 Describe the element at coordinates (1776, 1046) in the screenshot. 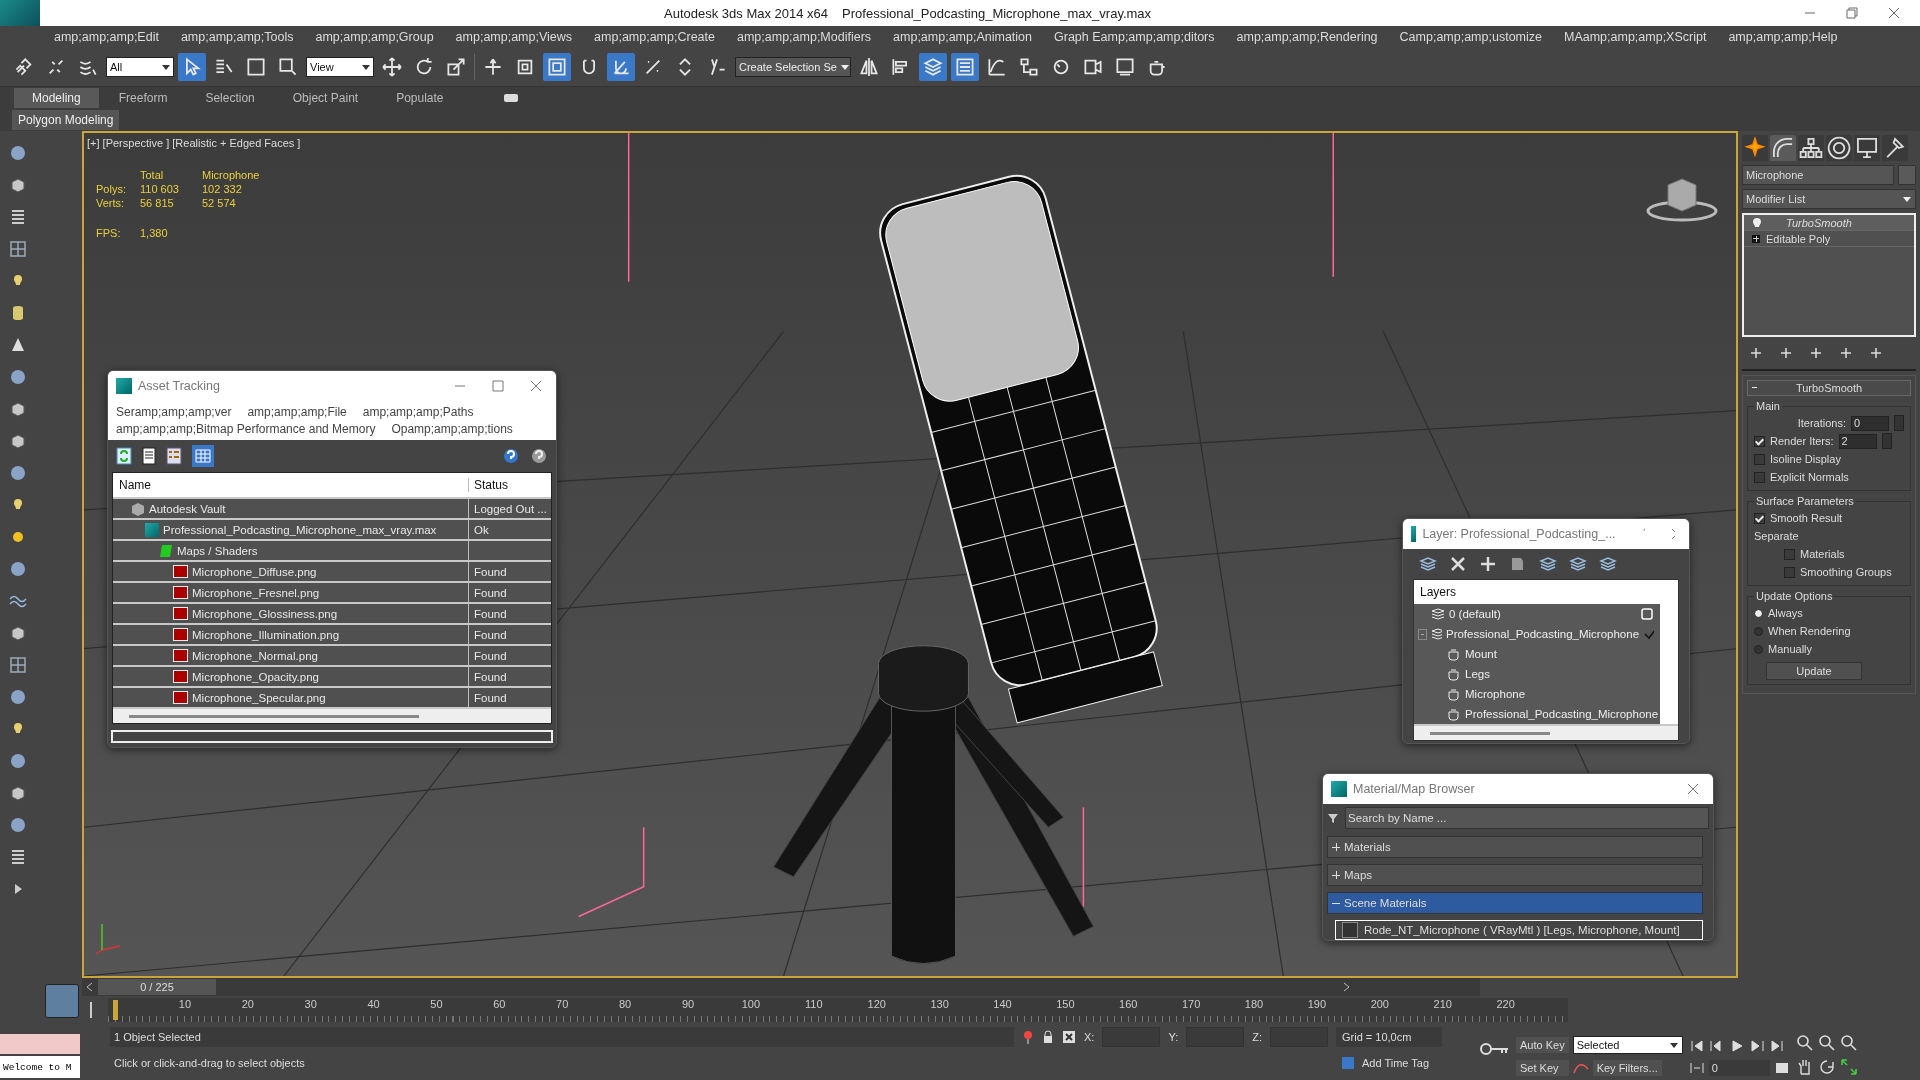

I see `go-to-end-icon` at that location.